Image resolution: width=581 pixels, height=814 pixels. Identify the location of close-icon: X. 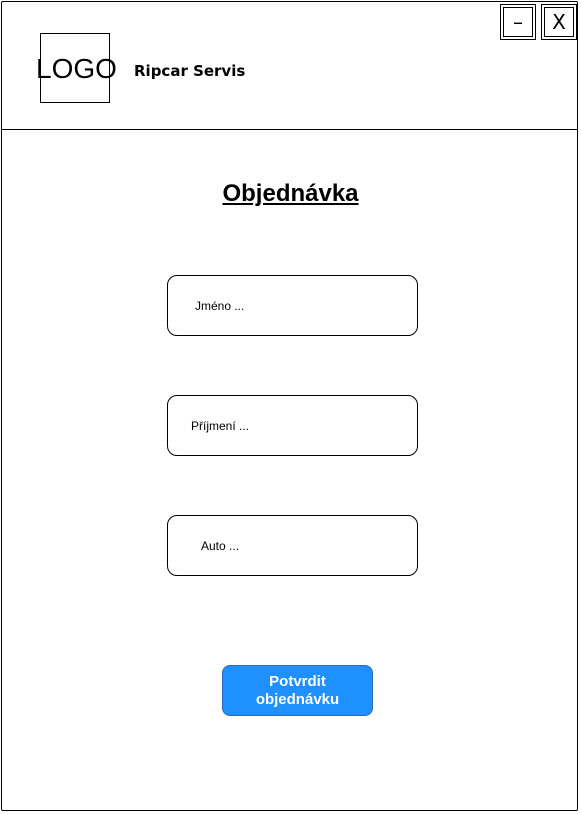
(559, 22).